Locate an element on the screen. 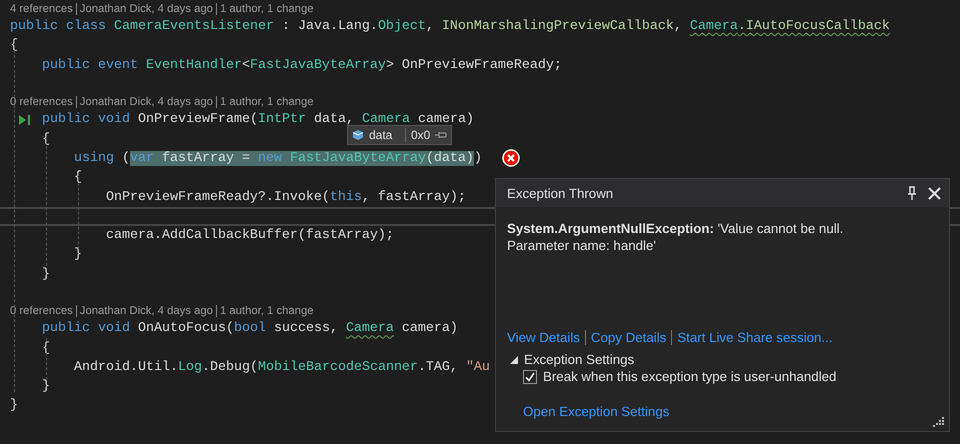 The width and height of the screenshot is (960, 444). data-tip: data 0x0 is located at coordinates (399, 135).